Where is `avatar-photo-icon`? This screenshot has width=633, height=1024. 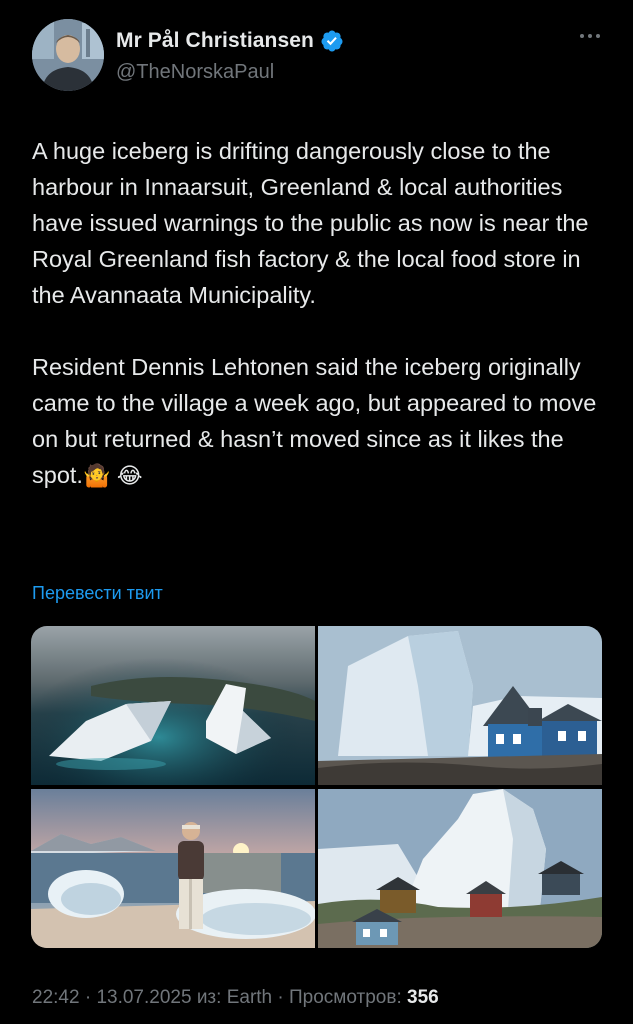
avatar-photo-icon is located at coordinates (68, 55).